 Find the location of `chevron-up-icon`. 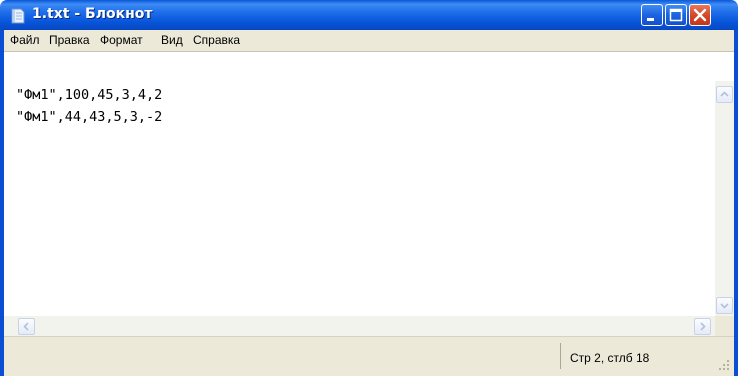

chevron-up-icon is located at coordinates (724, 94).